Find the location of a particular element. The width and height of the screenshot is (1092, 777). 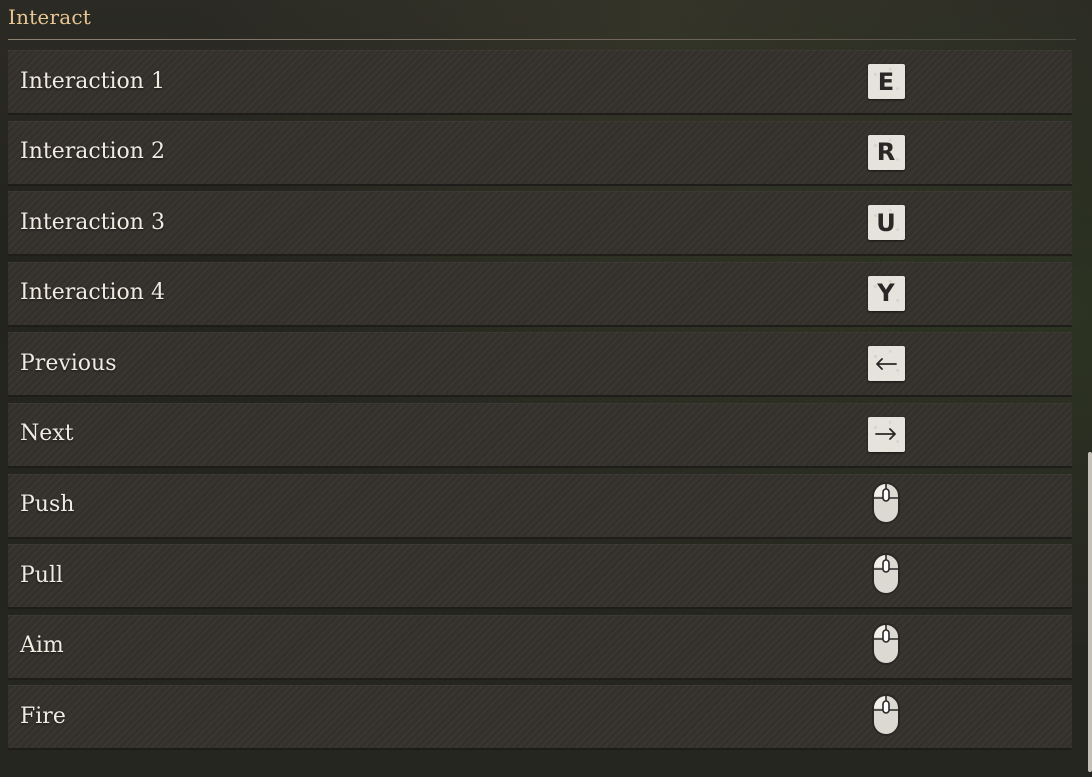

key-binding-button: E is located at coordinates (886, 82).